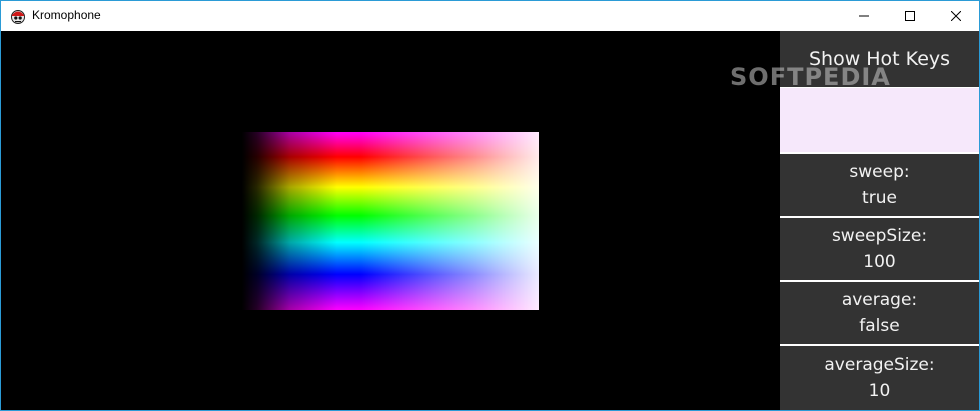  Describe the element at coordinates (18, 16) in the screenshot. I see `kromophone-app-icon` at that location.